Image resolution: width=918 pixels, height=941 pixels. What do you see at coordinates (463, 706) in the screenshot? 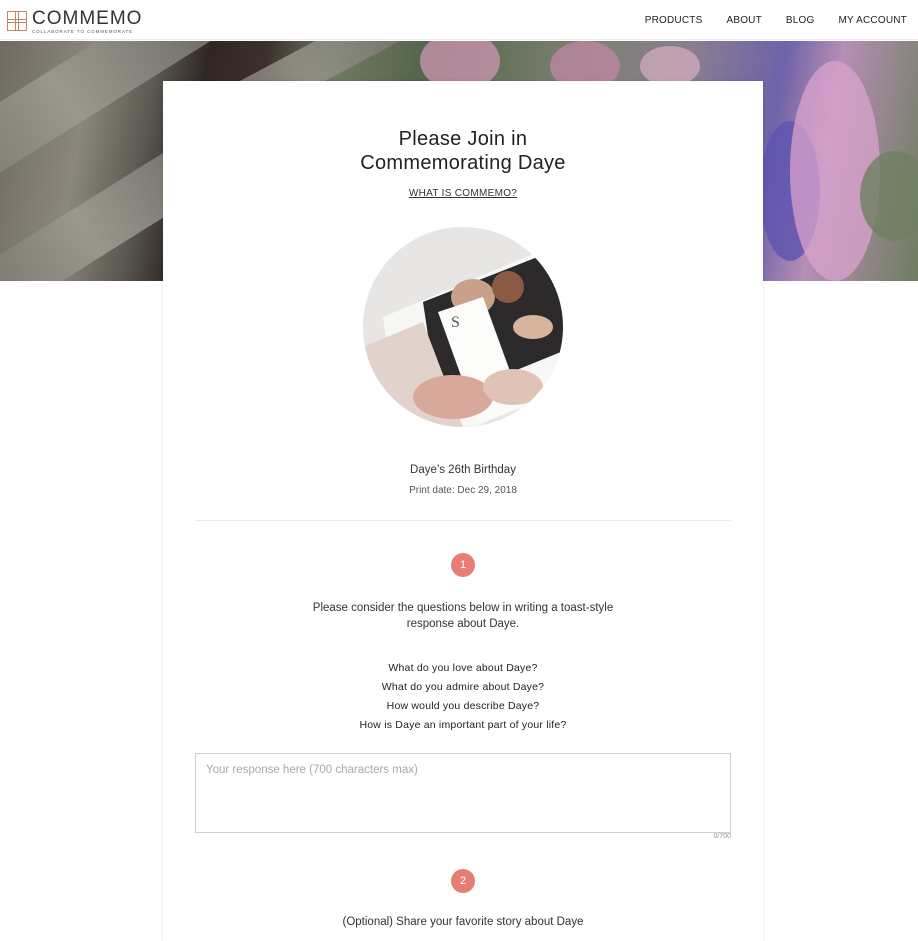
I see `question-item: How would you describe Daye?` at bounding box center [463, 706].